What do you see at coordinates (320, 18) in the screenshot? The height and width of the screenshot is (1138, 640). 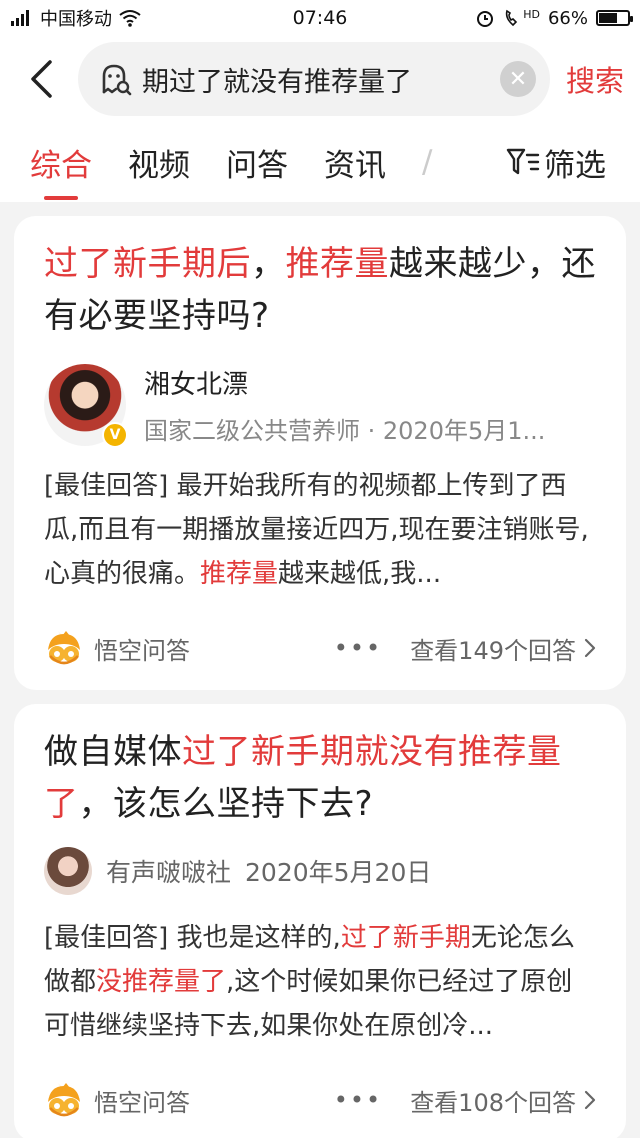 I see `status-bar: 中国移动 07:46 HD 66%` at bounding box center [320, 18].